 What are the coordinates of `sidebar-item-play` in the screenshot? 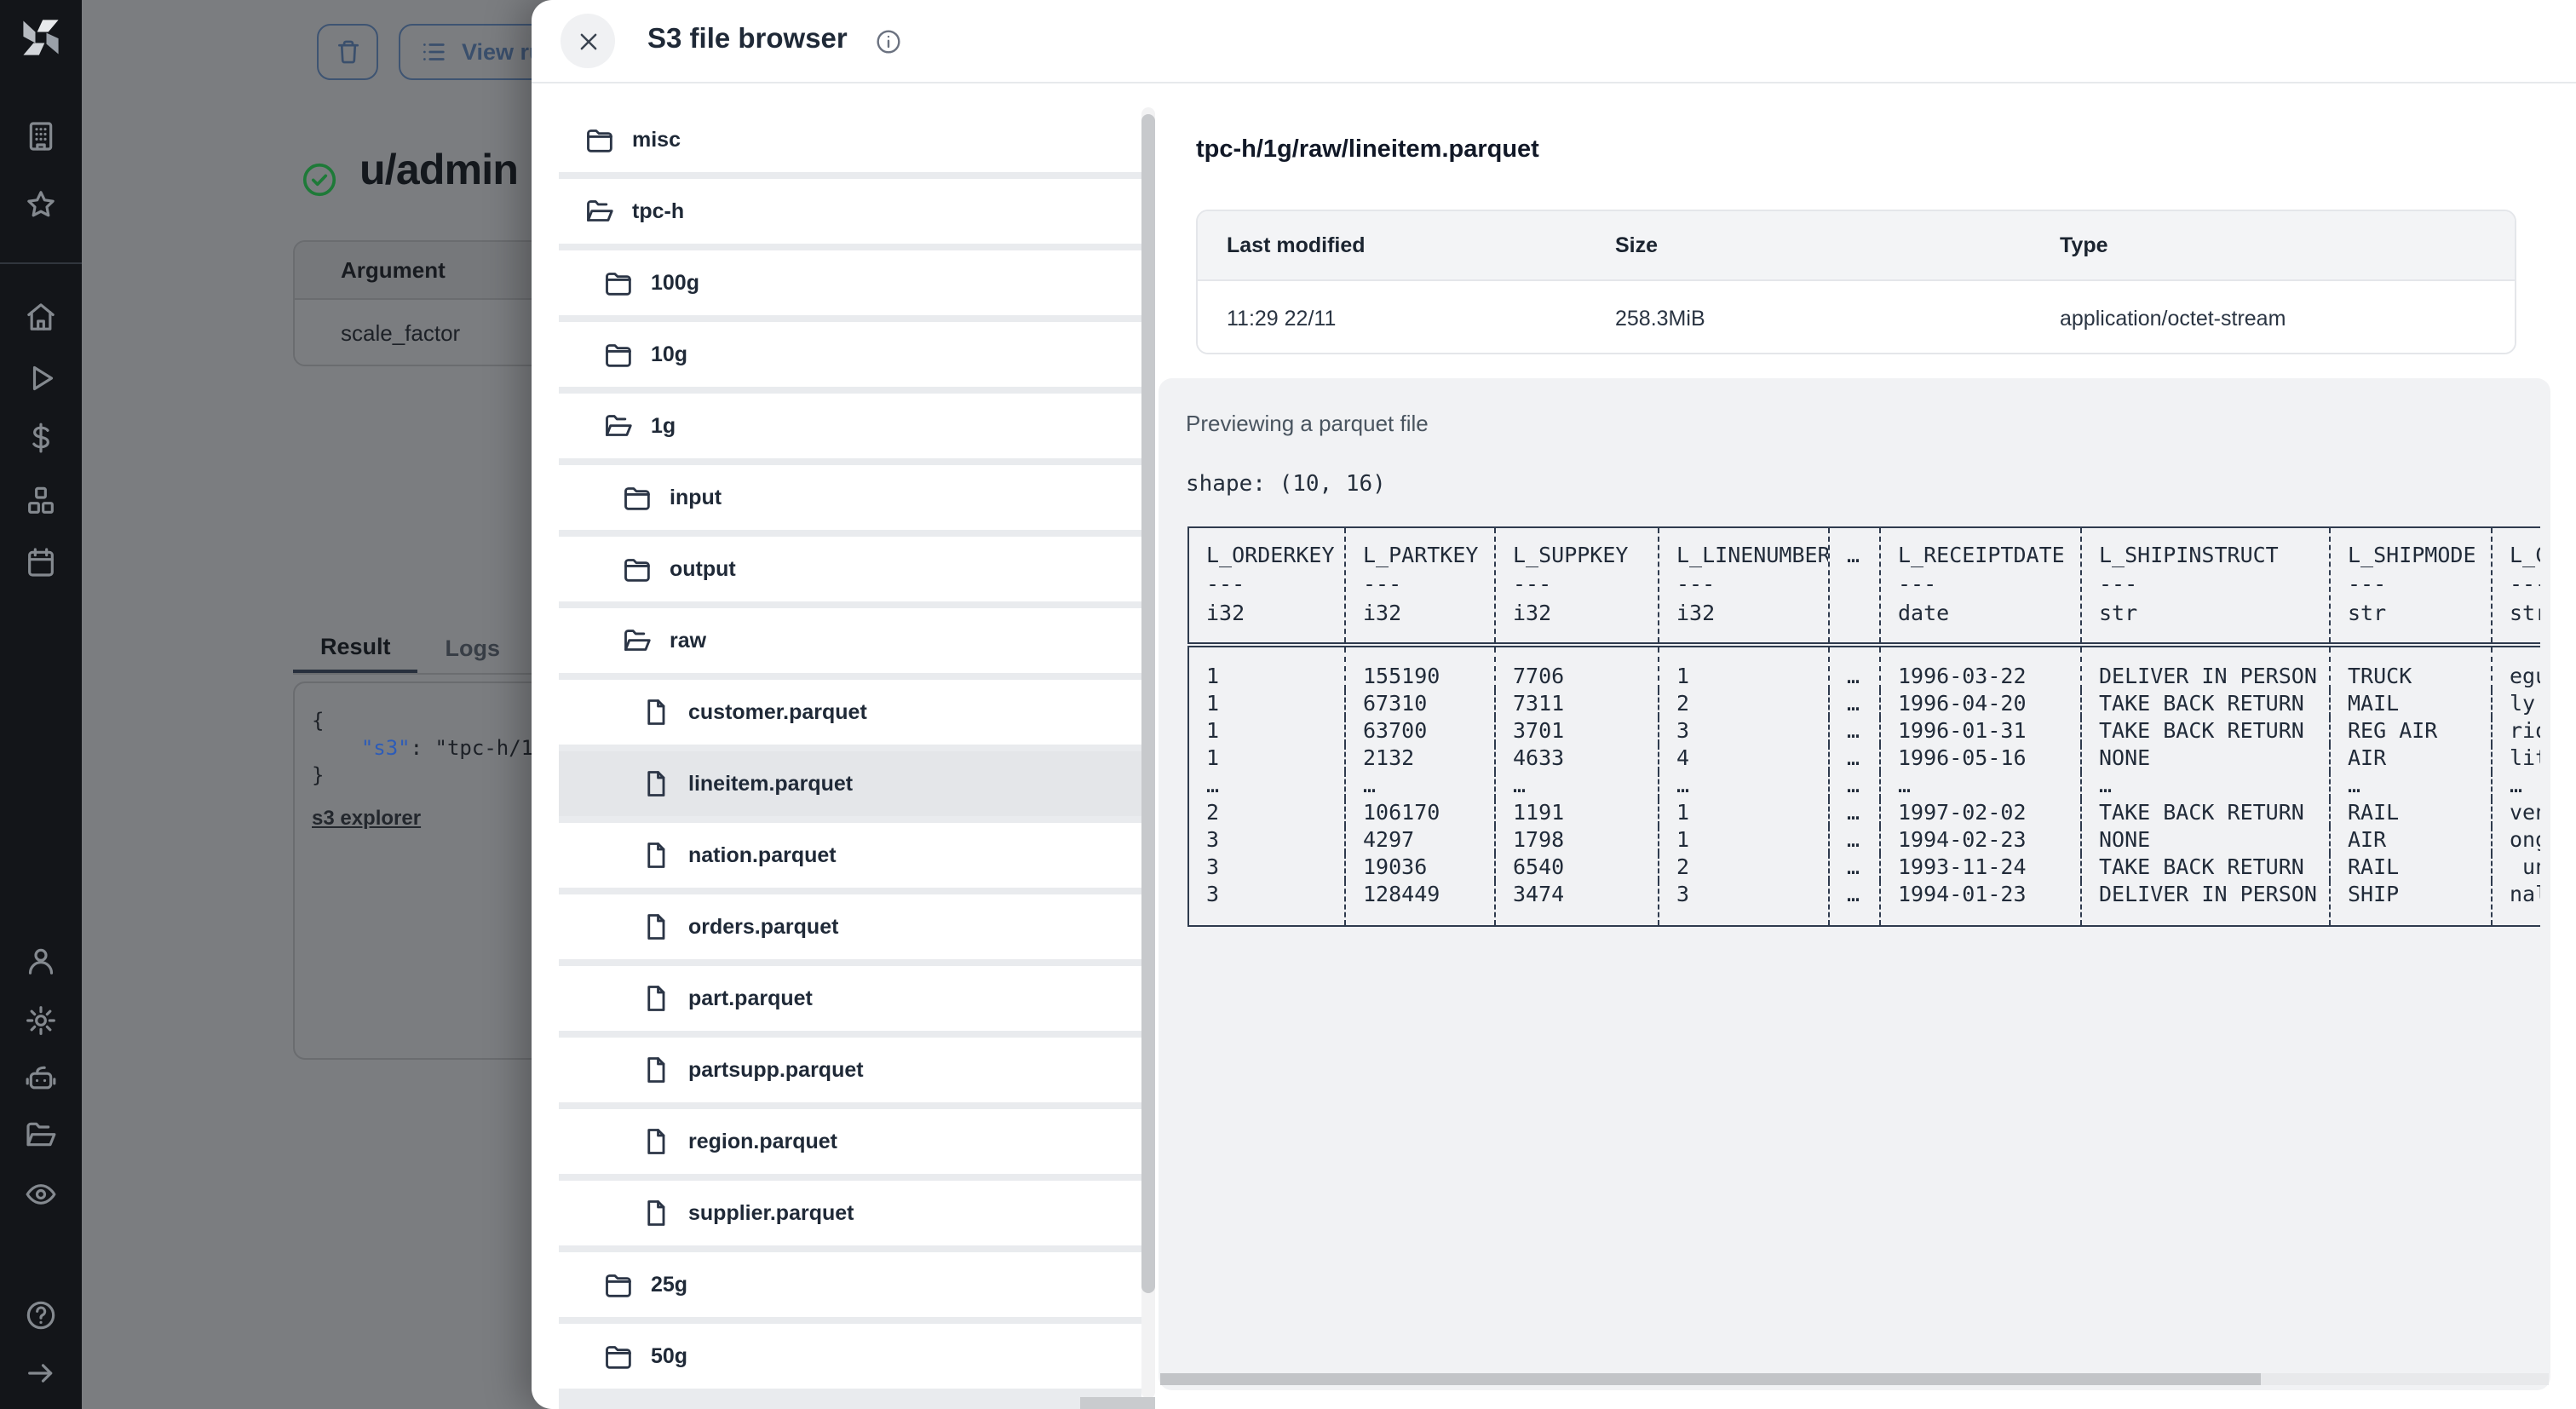 It's located at (41, 378).